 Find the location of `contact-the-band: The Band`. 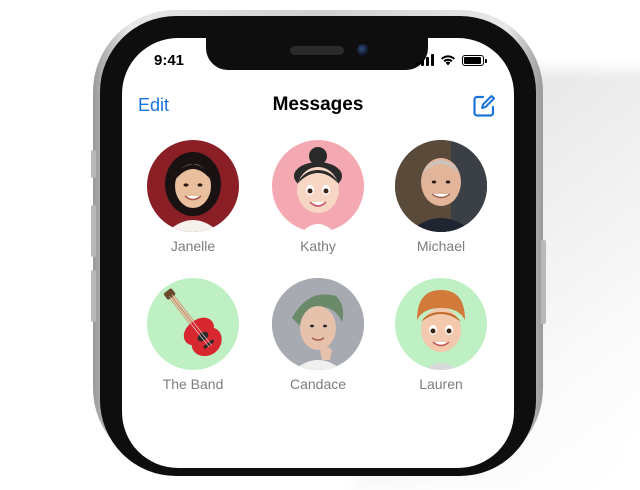

contact-the-band: The Band is located at coordinates (193, 335).